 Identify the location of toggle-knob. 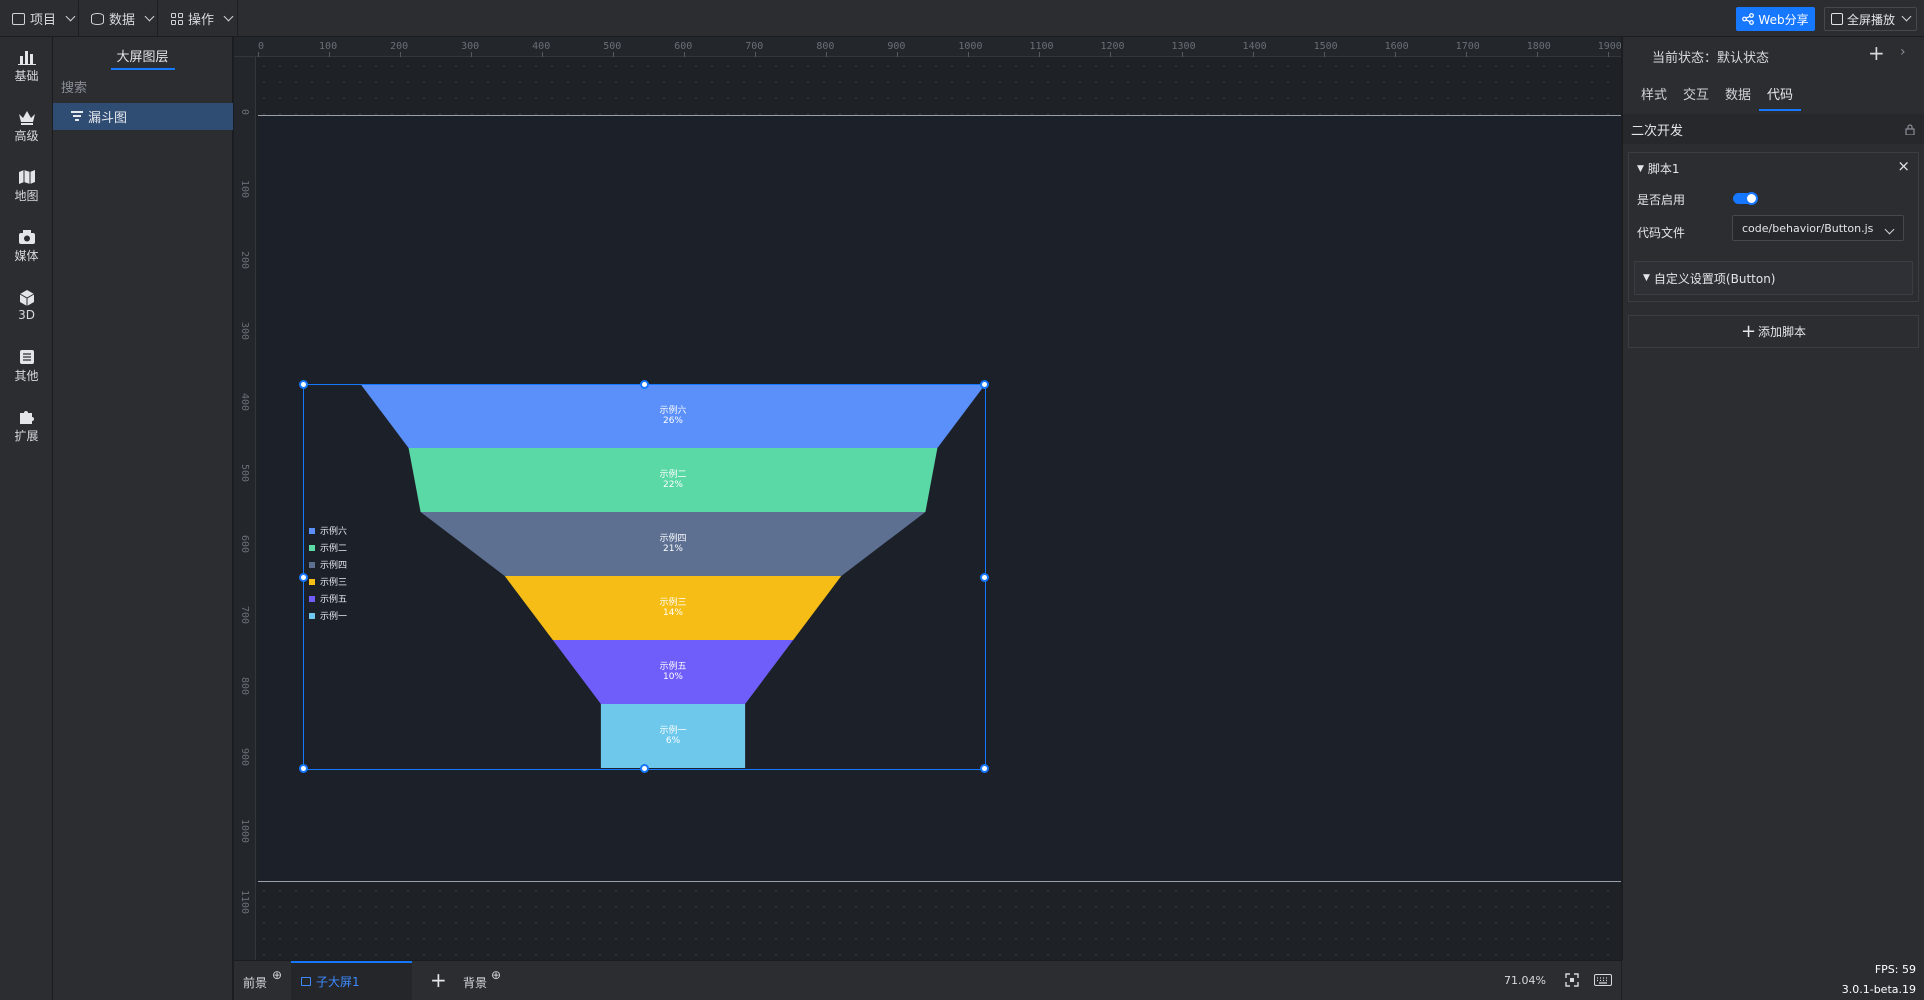
(1751, 198).